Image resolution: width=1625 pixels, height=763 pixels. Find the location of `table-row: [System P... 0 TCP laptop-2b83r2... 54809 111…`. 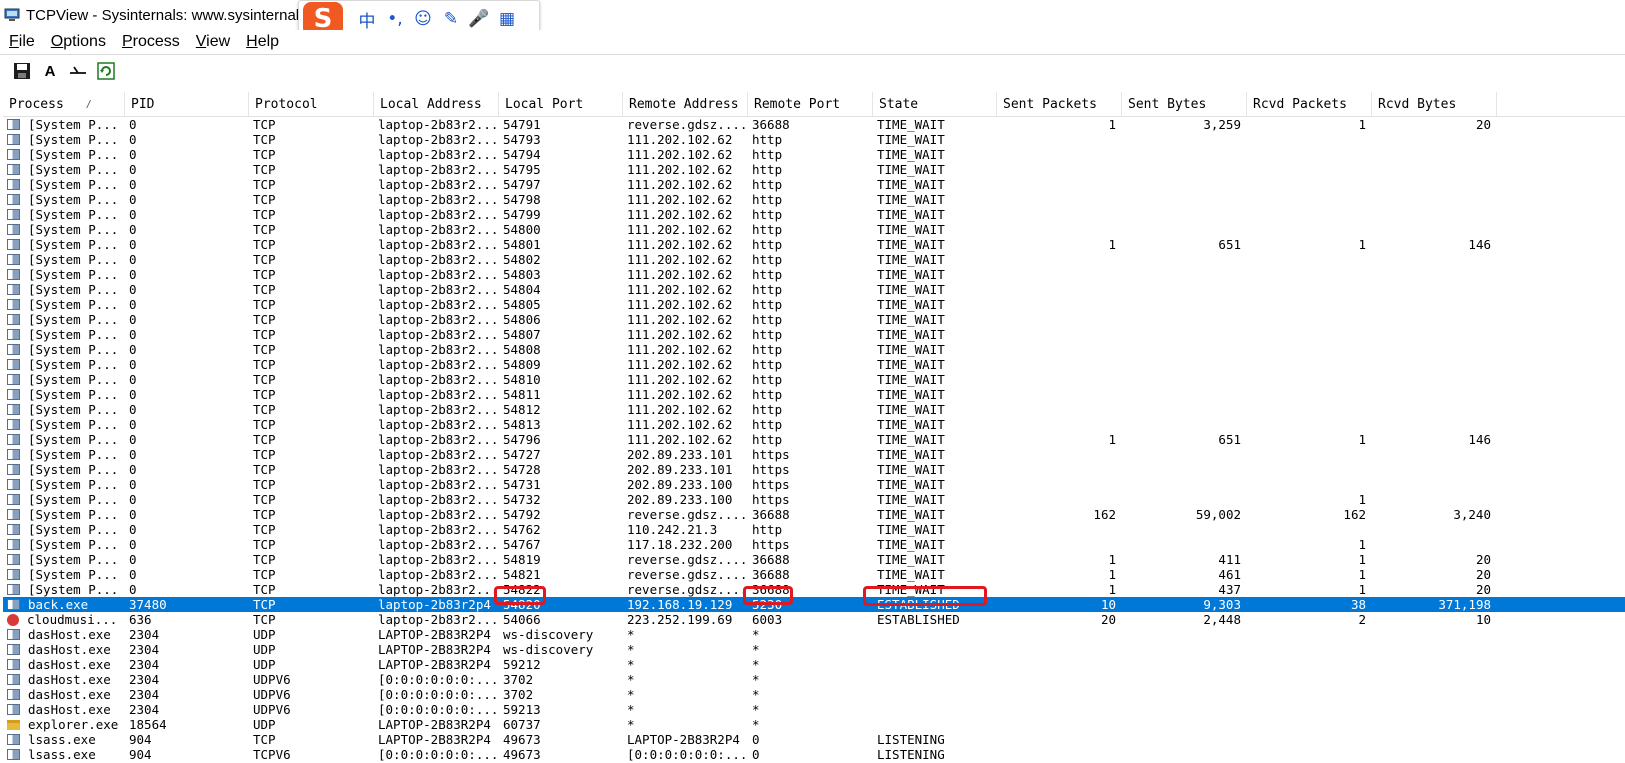

table-row: [System P... 0 TCP laptop-2b83r2... 54809 111… is located at coordinates (814, 364).